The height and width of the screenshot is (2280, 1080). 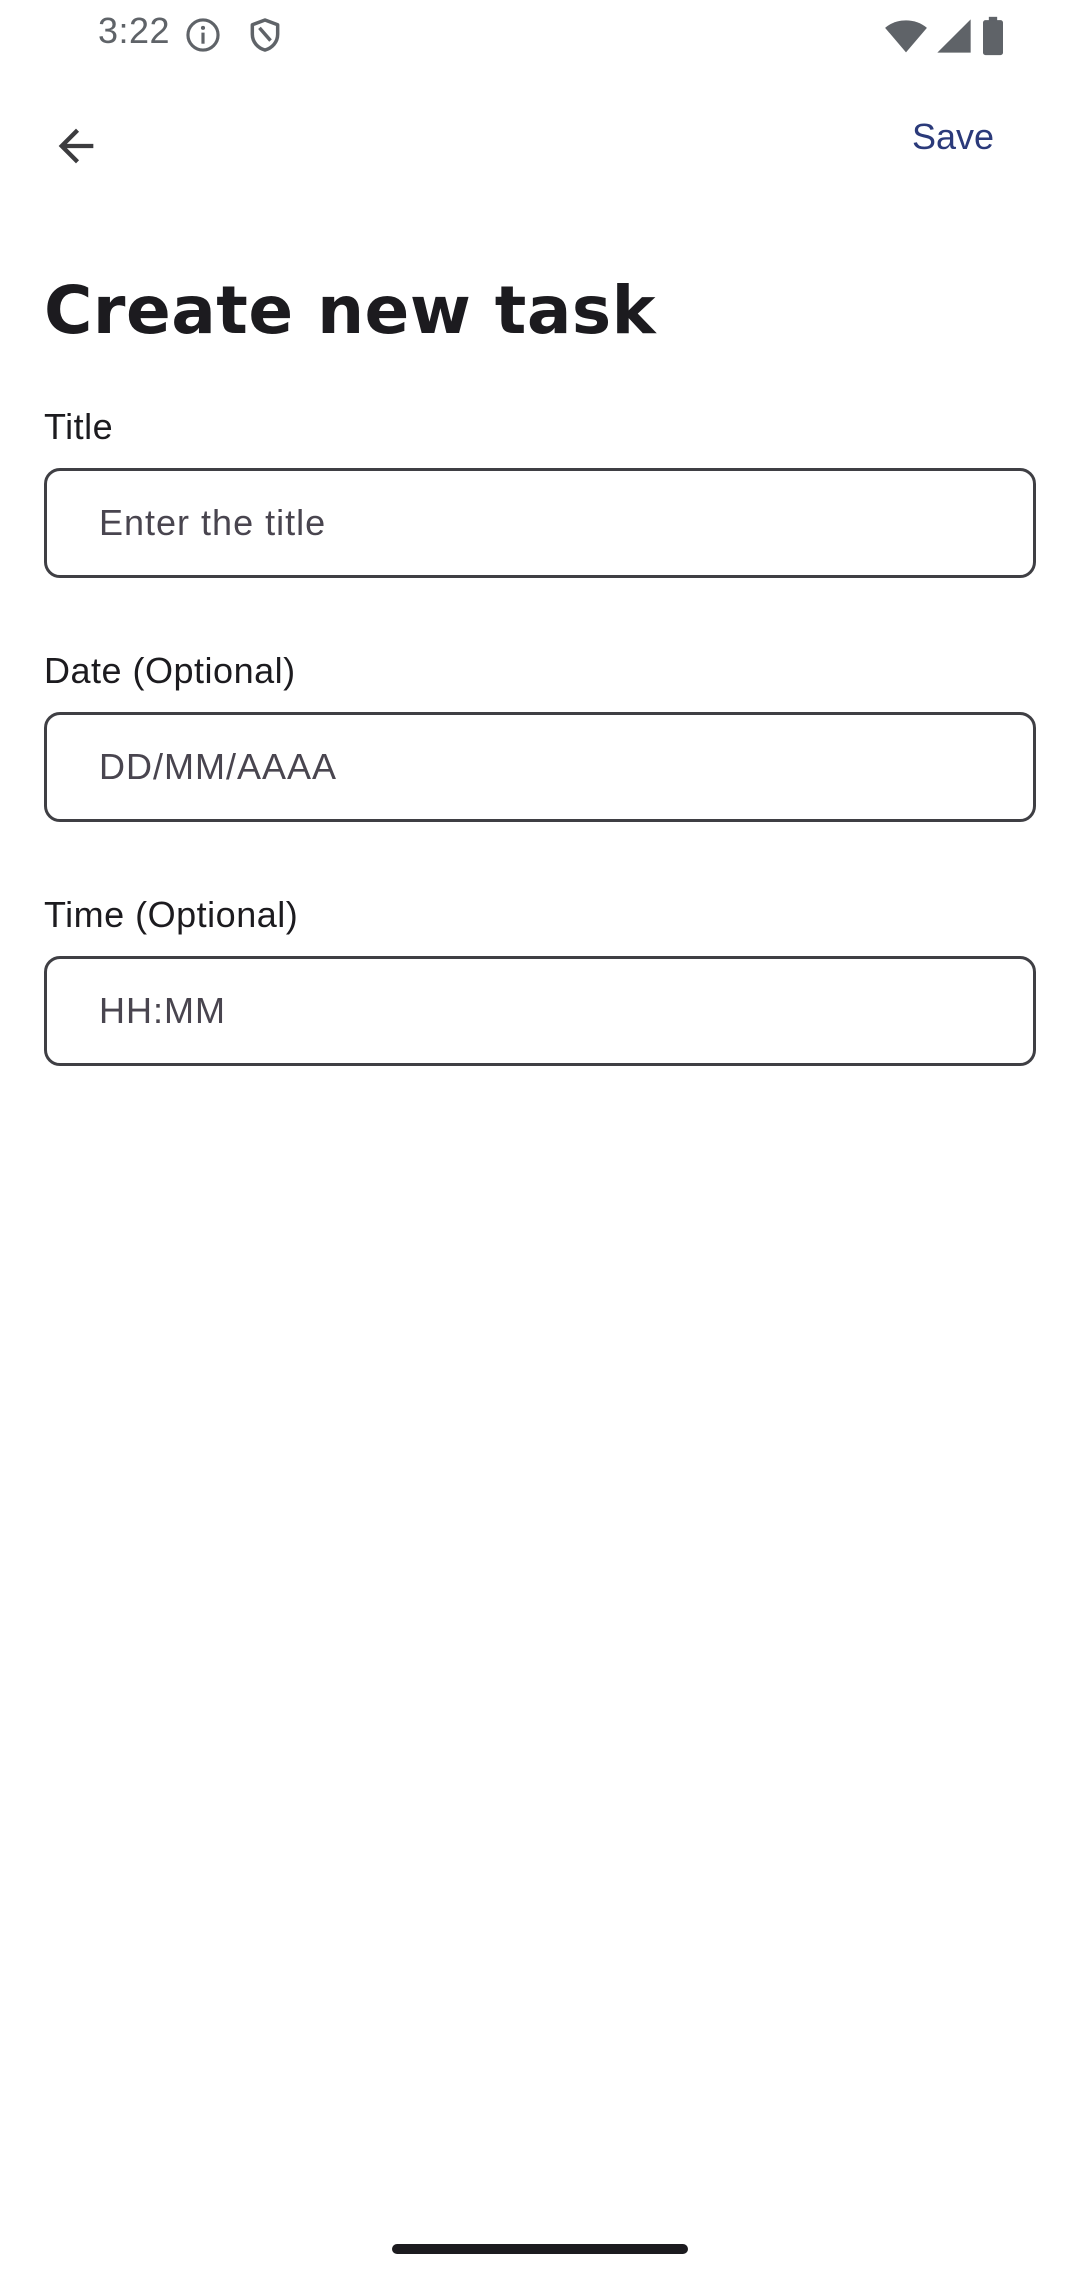 I want to click on time-input, so click(x=540, y=1011).